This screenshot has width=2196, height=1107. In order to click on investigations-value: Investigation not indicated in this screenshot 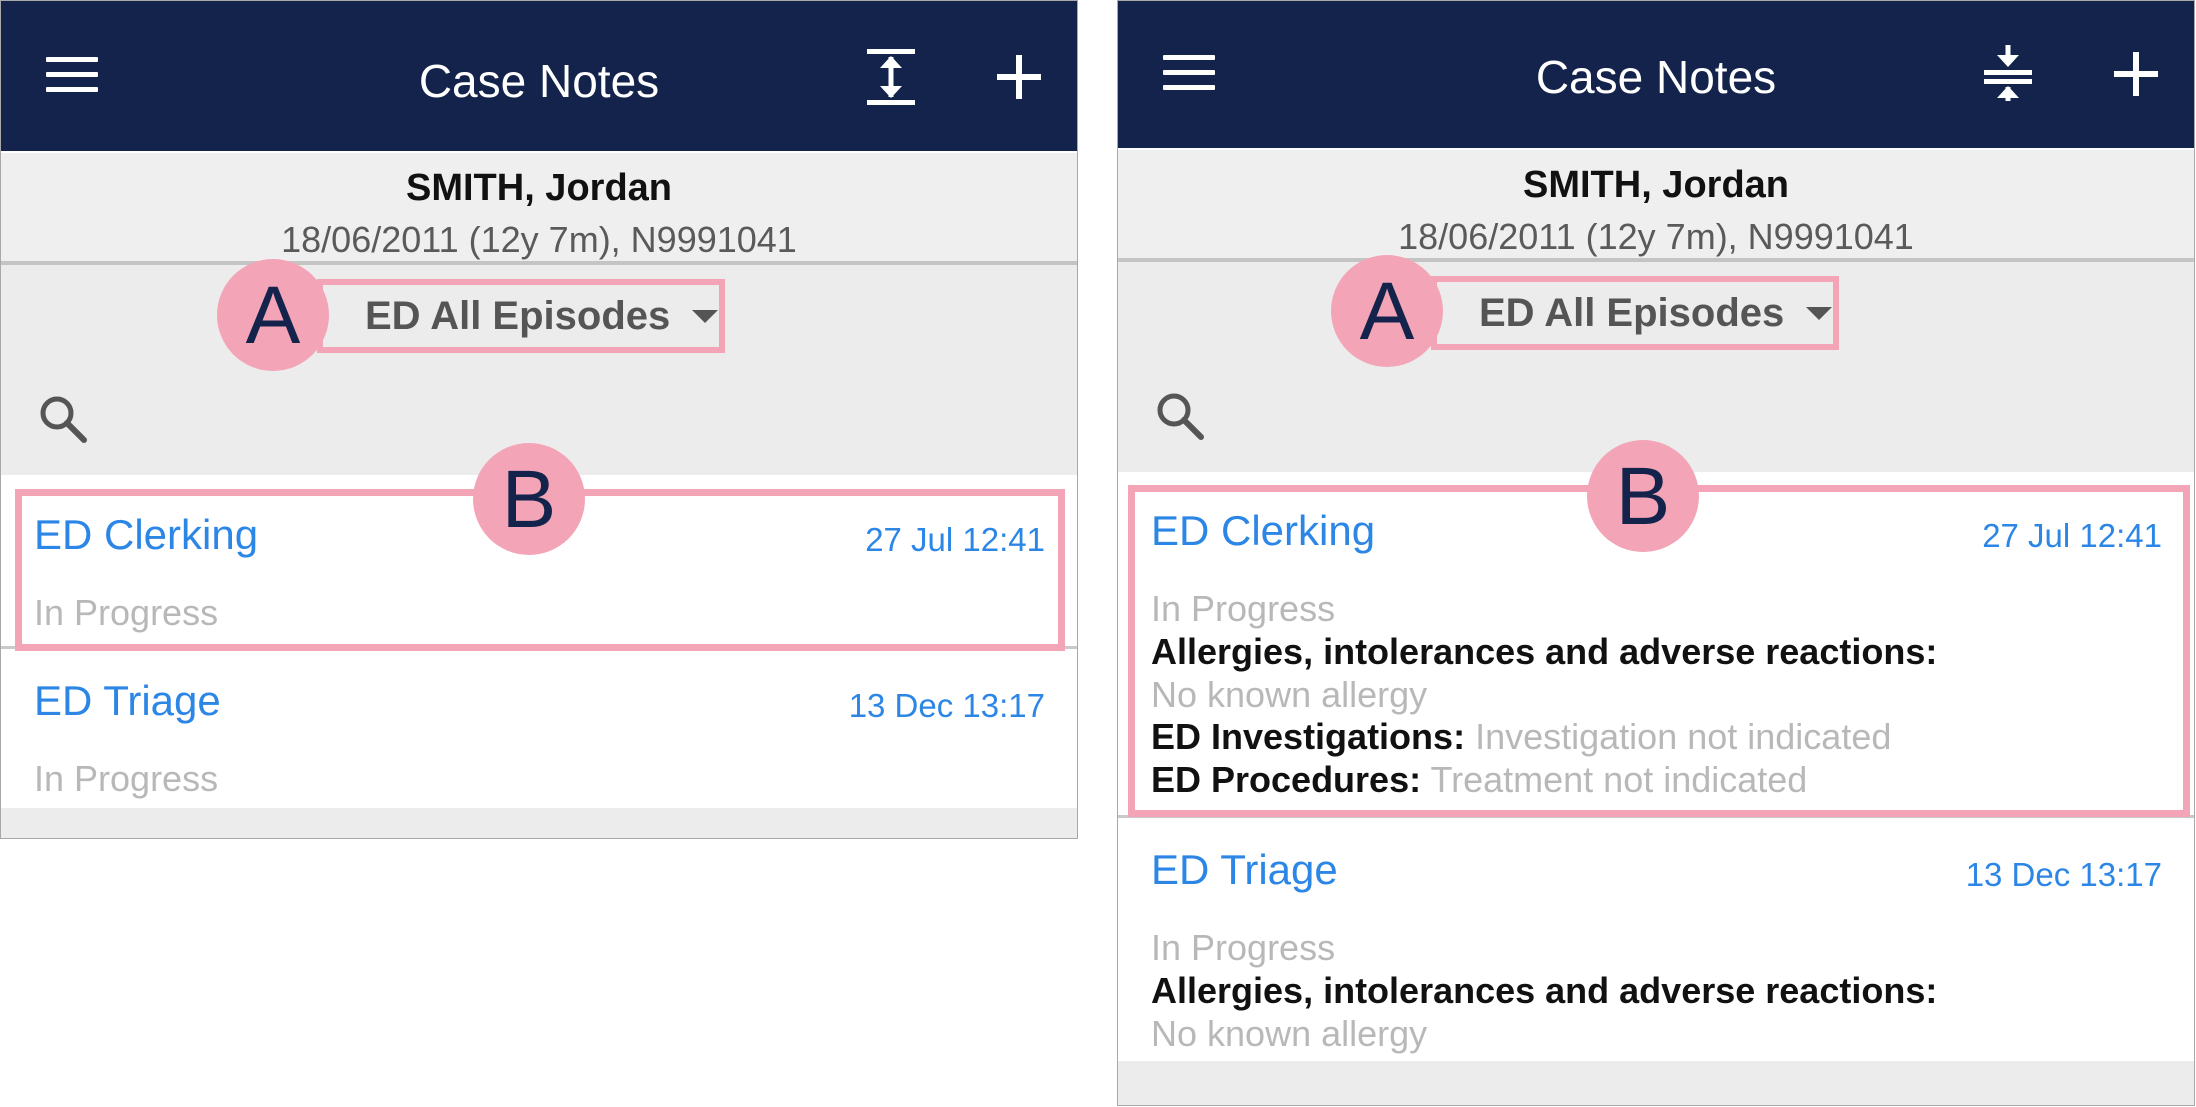, I will do `click(1683, 736)`.